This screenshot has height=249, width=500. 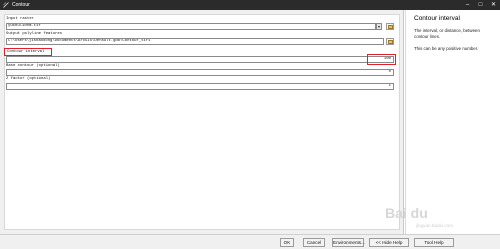 I want to click on ok-button: OK, so click(x=287, y=242).